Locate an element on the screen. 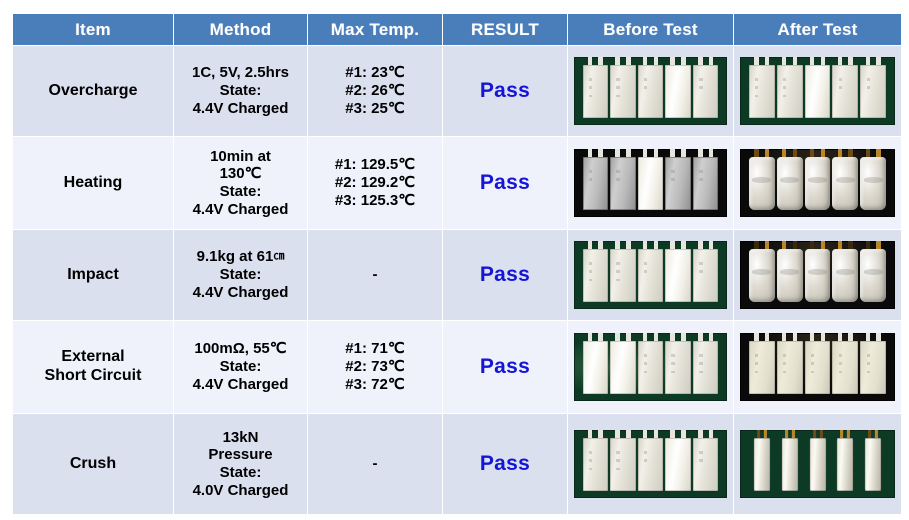 This screenshot has width=909, height=520. item-label: Overcharge is located at coordinates (93, 90).